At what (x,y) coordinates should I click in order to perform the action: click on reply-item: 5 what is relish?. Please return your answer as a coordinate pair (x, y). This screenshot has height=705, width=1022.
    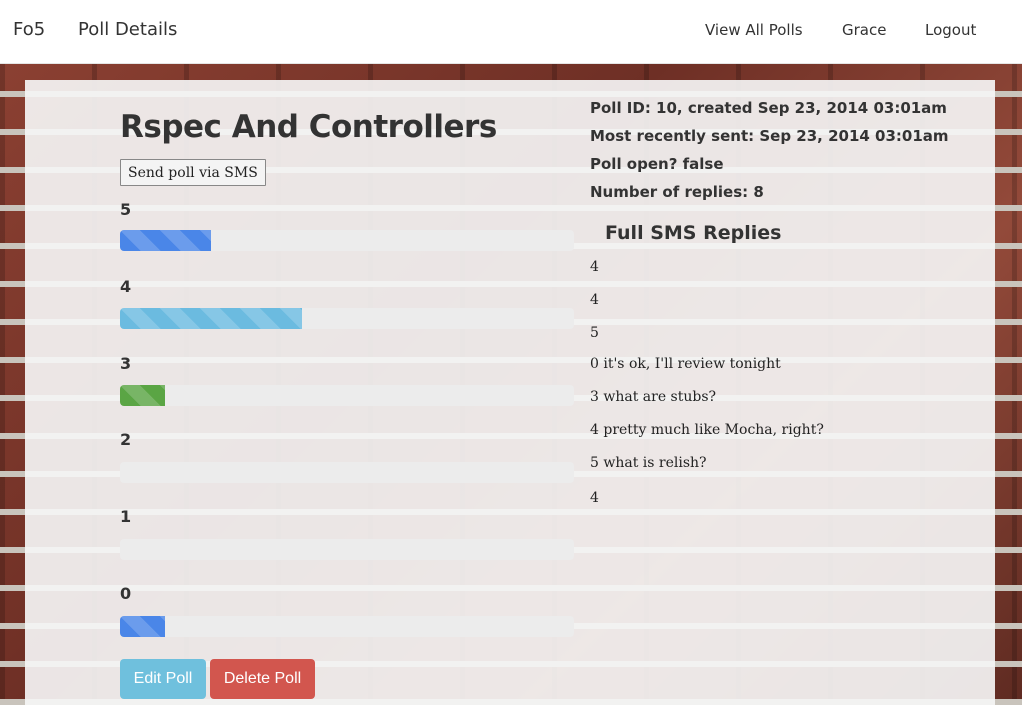
    Looking at the image, I should click on (648, 463).